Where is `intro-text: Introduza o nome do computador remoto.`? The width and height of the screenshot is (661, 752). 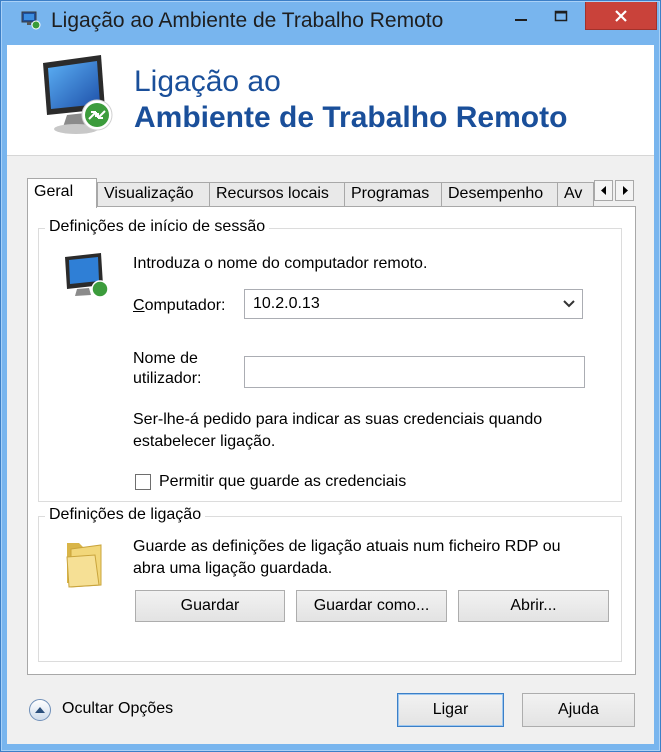 intro-text: Introduza o nome do computador remoto. is located at coordinates (280, 263).